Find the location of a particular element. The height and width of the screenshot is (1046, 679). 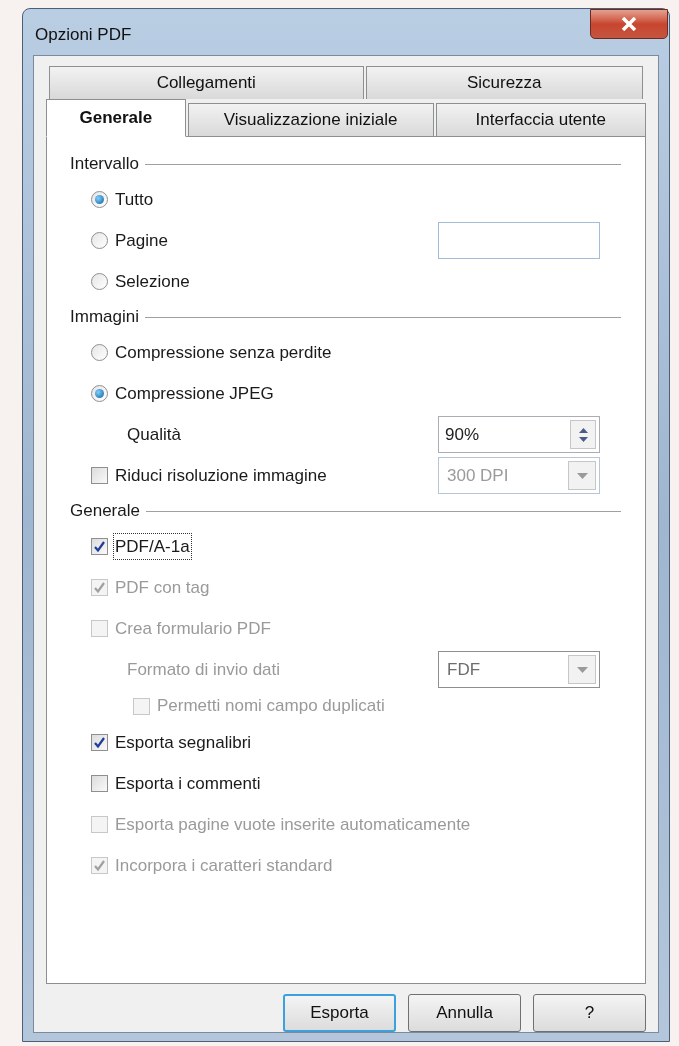

option-label: Incorpora i caratteri standard is located at coordinates (224, 865).